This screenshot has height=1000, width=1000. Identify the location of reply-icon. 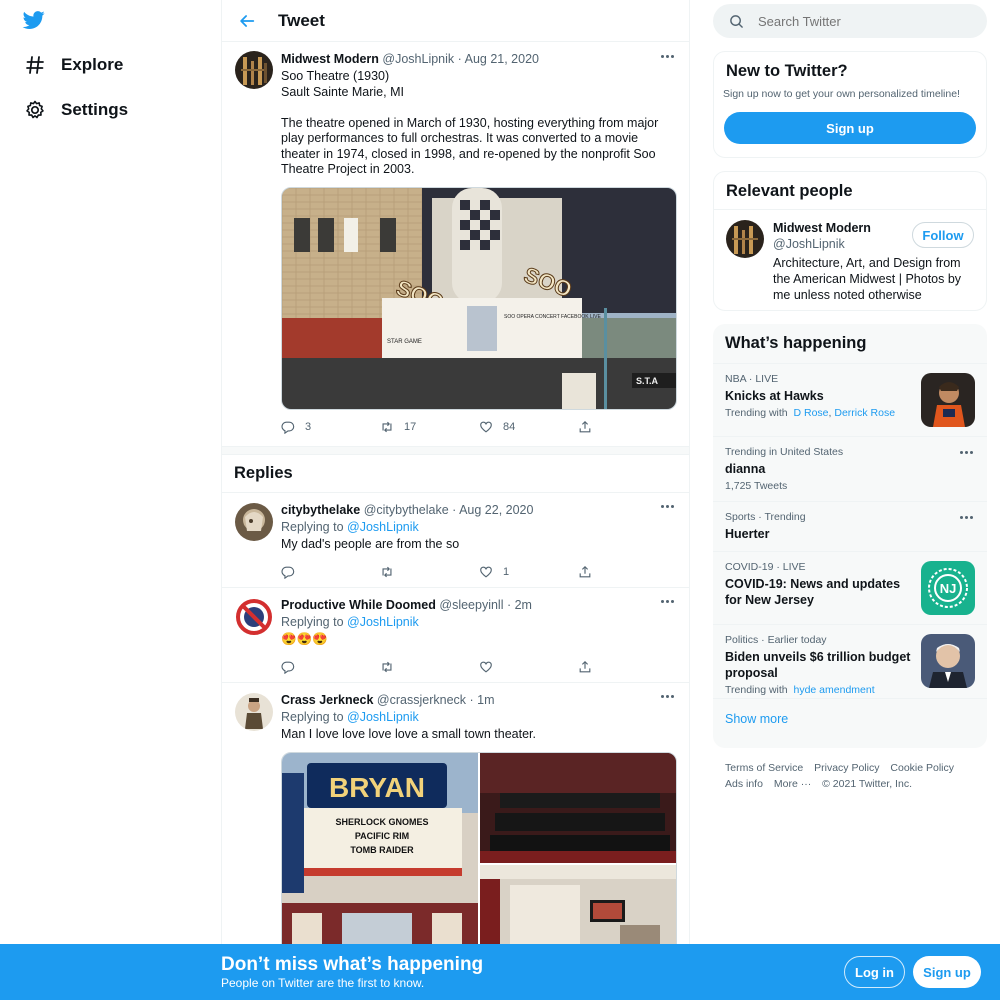
(288, 667).